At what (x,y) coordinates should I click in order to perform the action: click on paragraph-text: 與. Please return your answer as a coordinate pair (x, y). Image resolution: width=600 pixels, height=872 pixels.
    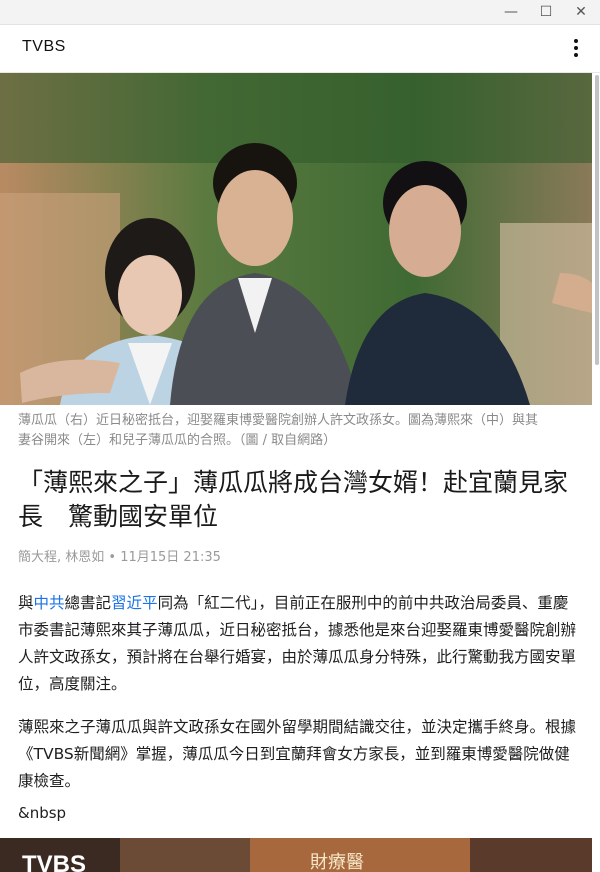
    Looking at the image, I should click on (26, 603).